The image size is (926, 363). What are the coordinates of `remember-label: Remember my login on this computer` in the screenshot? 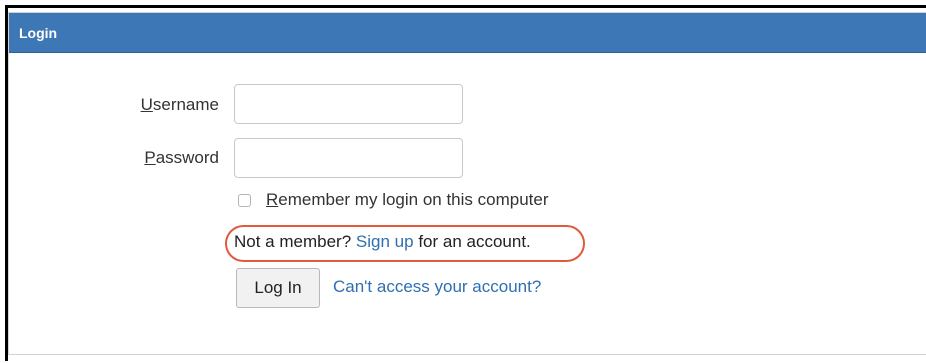 It's located at (407, 200).